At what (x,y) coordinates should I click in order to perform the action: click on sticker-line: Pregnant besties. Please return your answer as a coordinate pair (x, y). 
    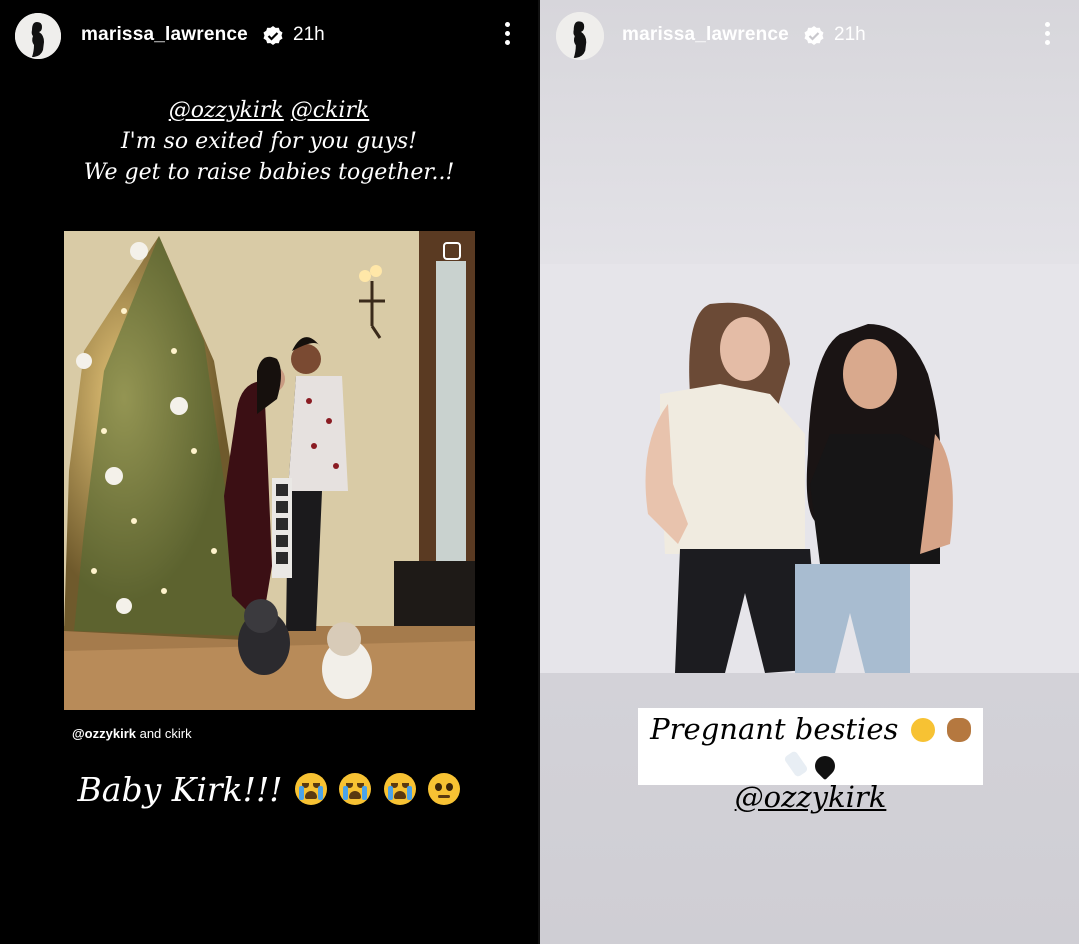
    Looking at the image, I should click on (810, 746).